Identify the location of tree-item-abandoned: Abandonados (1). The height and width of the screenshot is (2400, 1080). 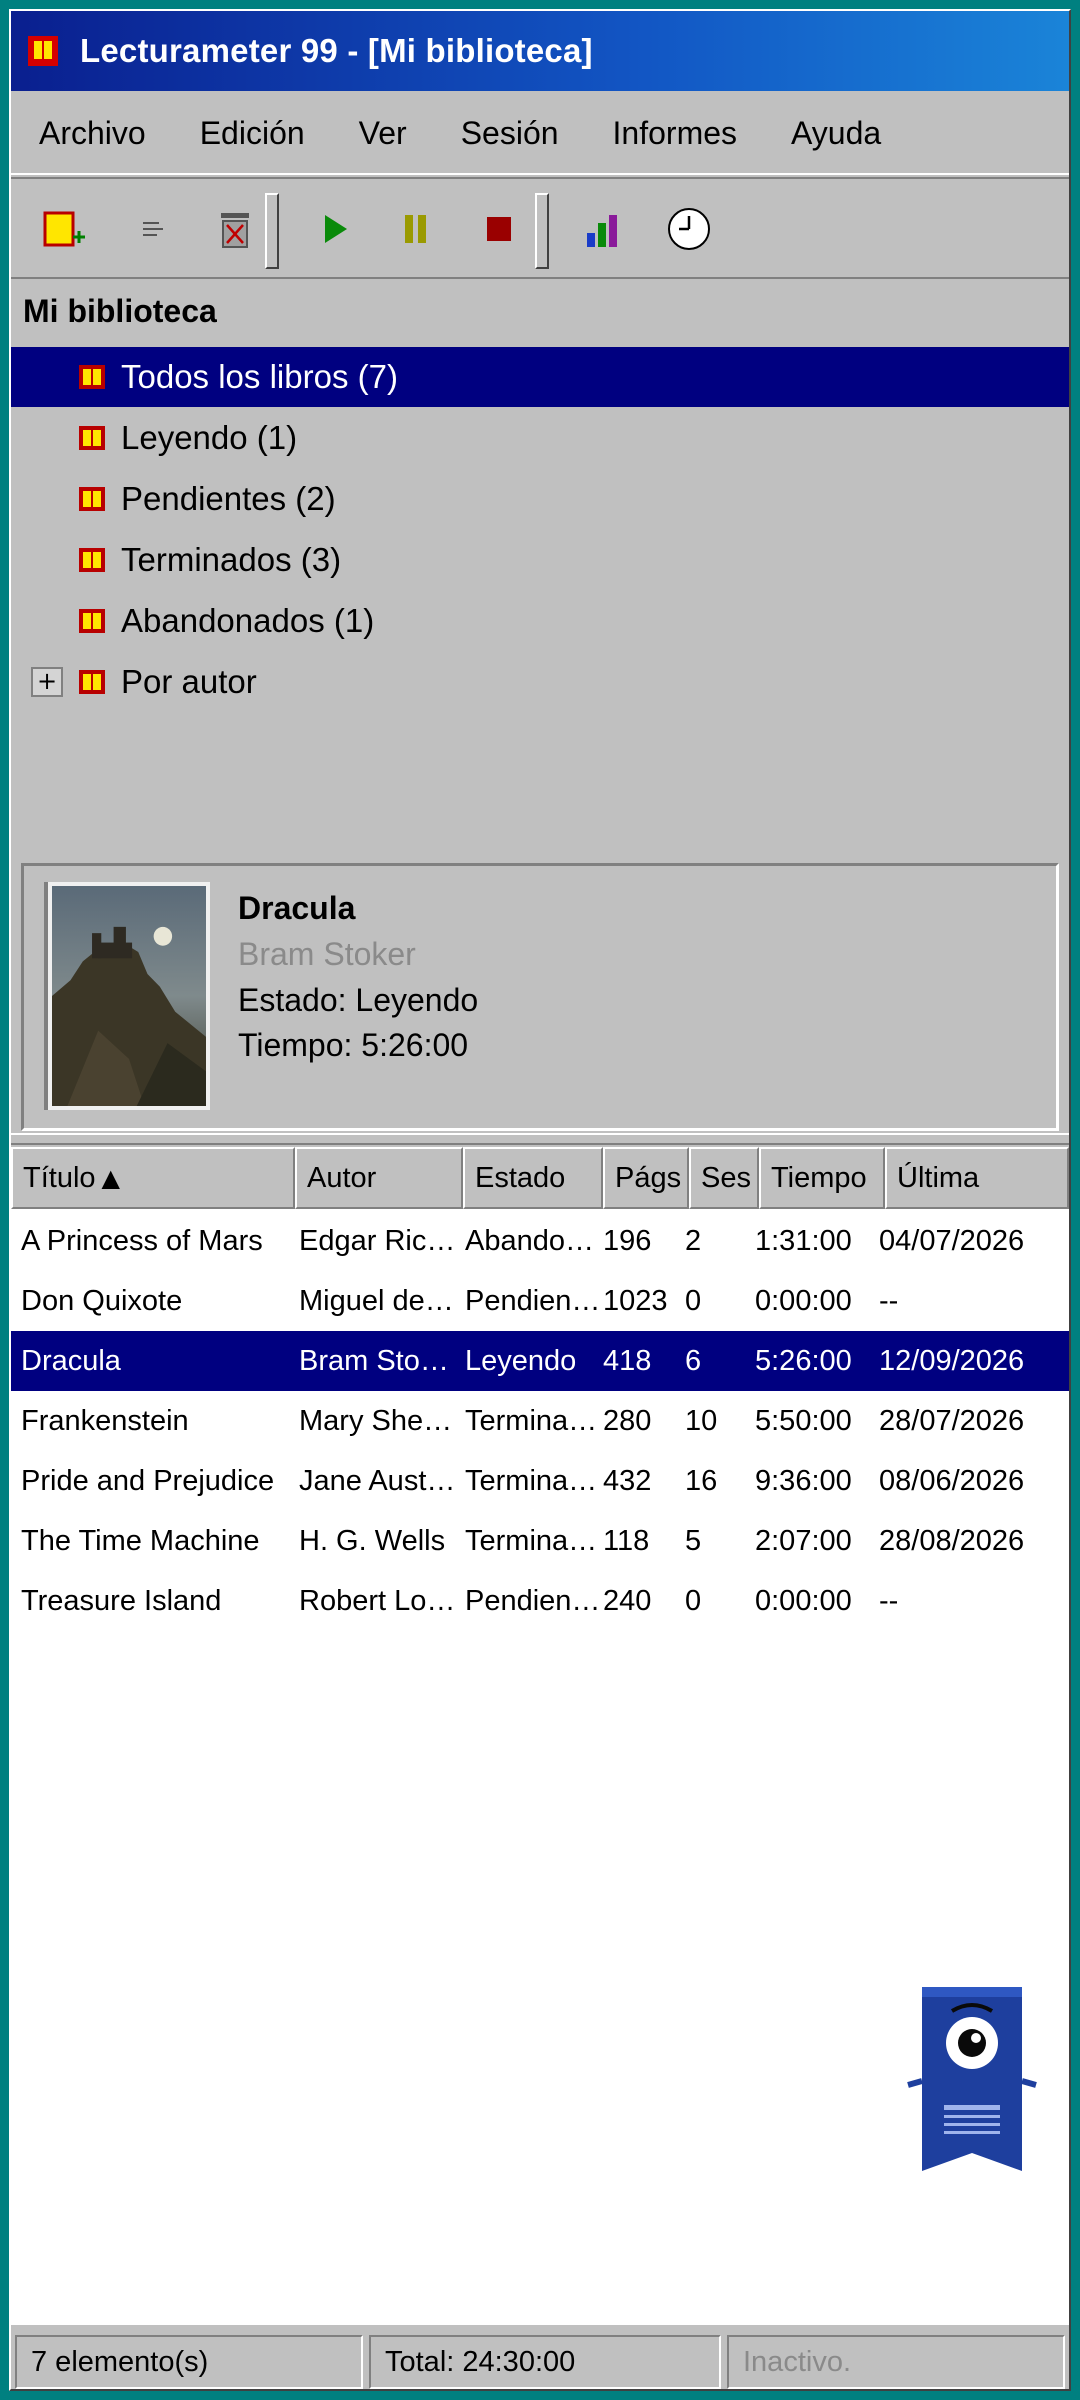
(540, 621).